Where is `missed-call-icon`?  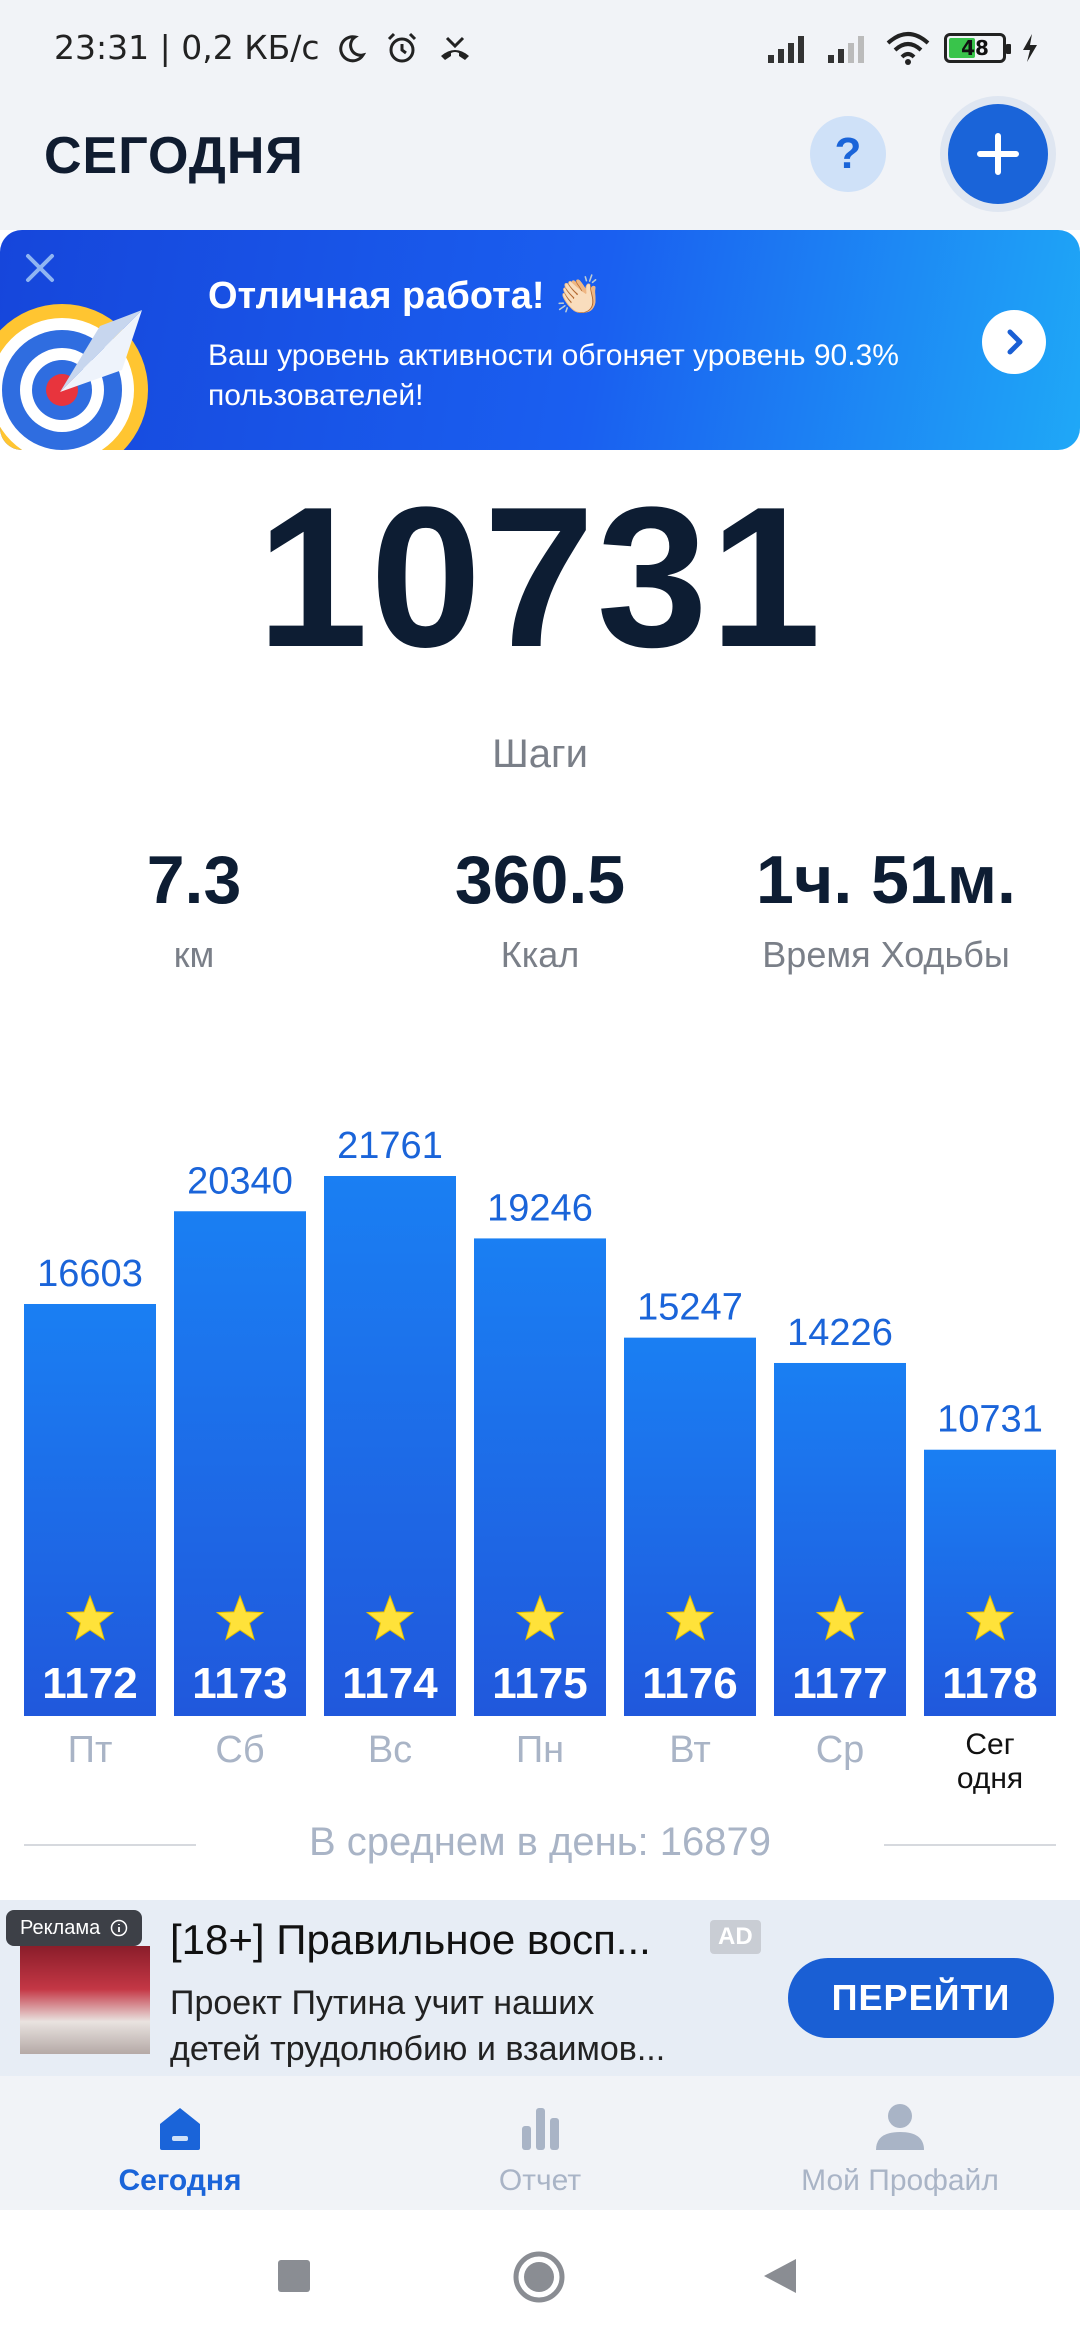
missed-call-icon is located at coordinates (455, 48).